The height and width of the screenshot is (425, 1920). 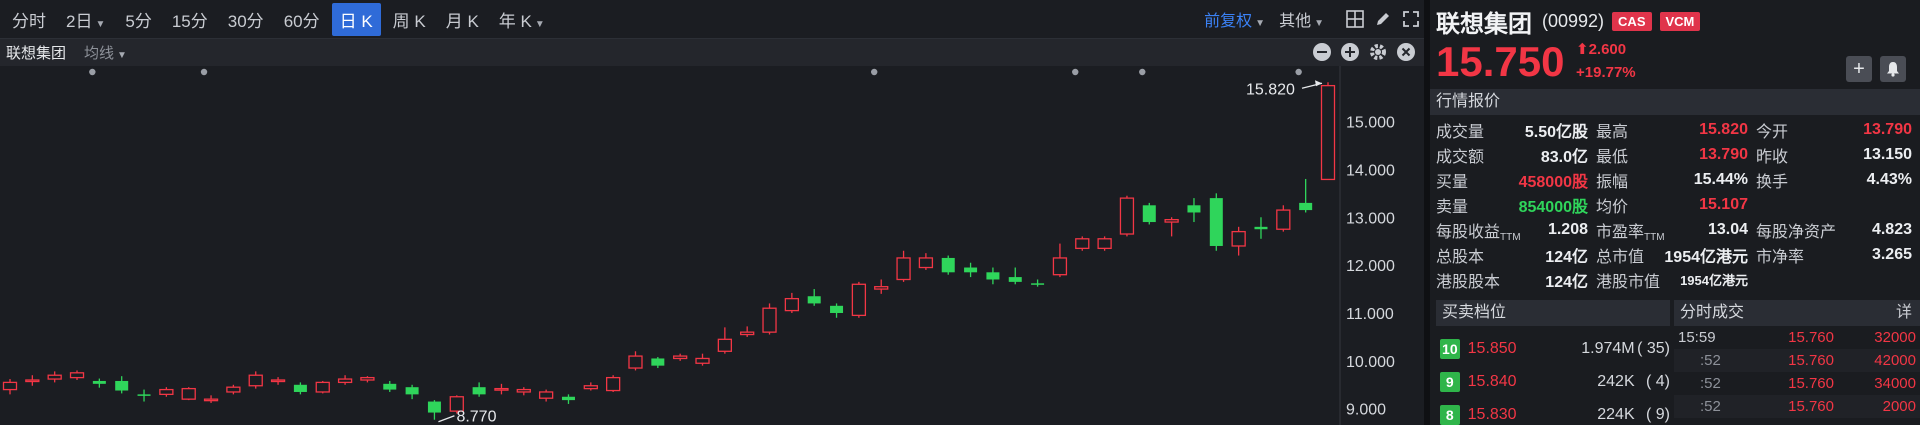 What do you see at coordinates (1452, 207) in the screenshot?
I see `quote-label-text: 卖量` at bounding box center [1452, 207].